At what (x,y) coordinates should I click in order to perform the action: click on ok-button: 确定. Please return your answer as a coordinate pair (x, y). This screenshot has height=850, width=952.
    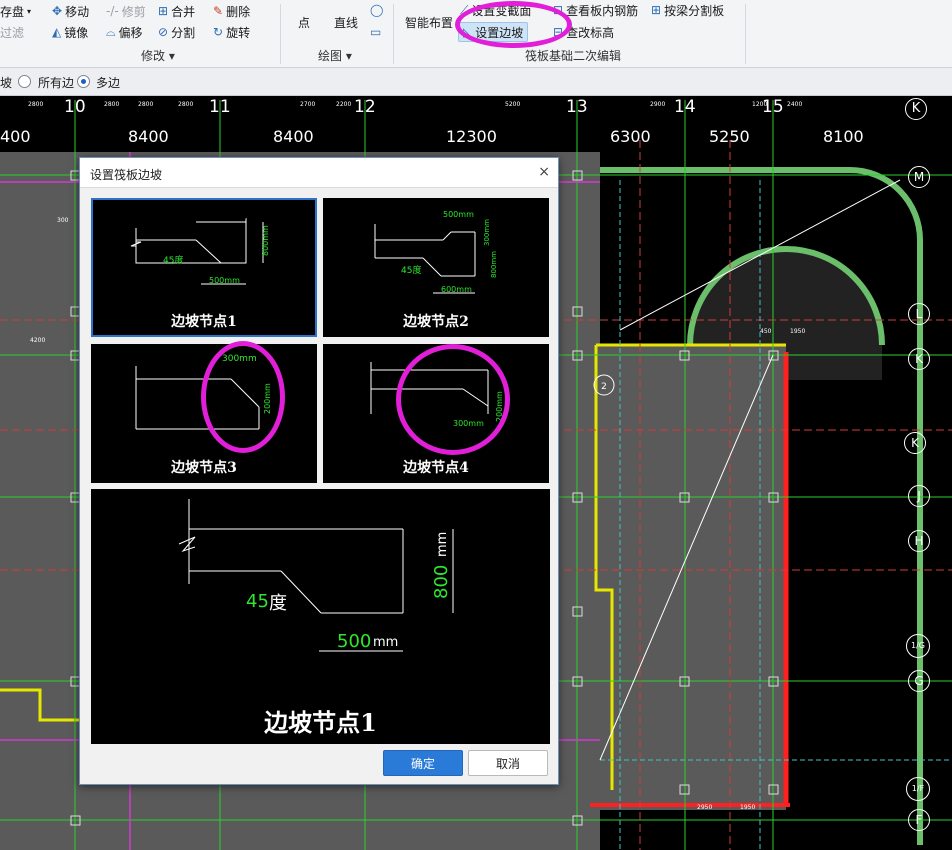
    Looking at the image, I should click on (423, 763).